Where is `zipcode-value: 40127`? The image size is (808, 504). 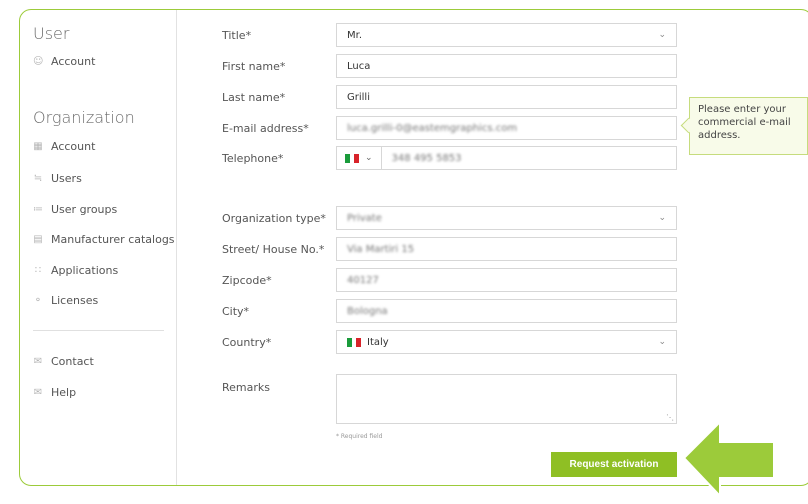 zipcode-value: 40127 is located at coordinates (363, 280).